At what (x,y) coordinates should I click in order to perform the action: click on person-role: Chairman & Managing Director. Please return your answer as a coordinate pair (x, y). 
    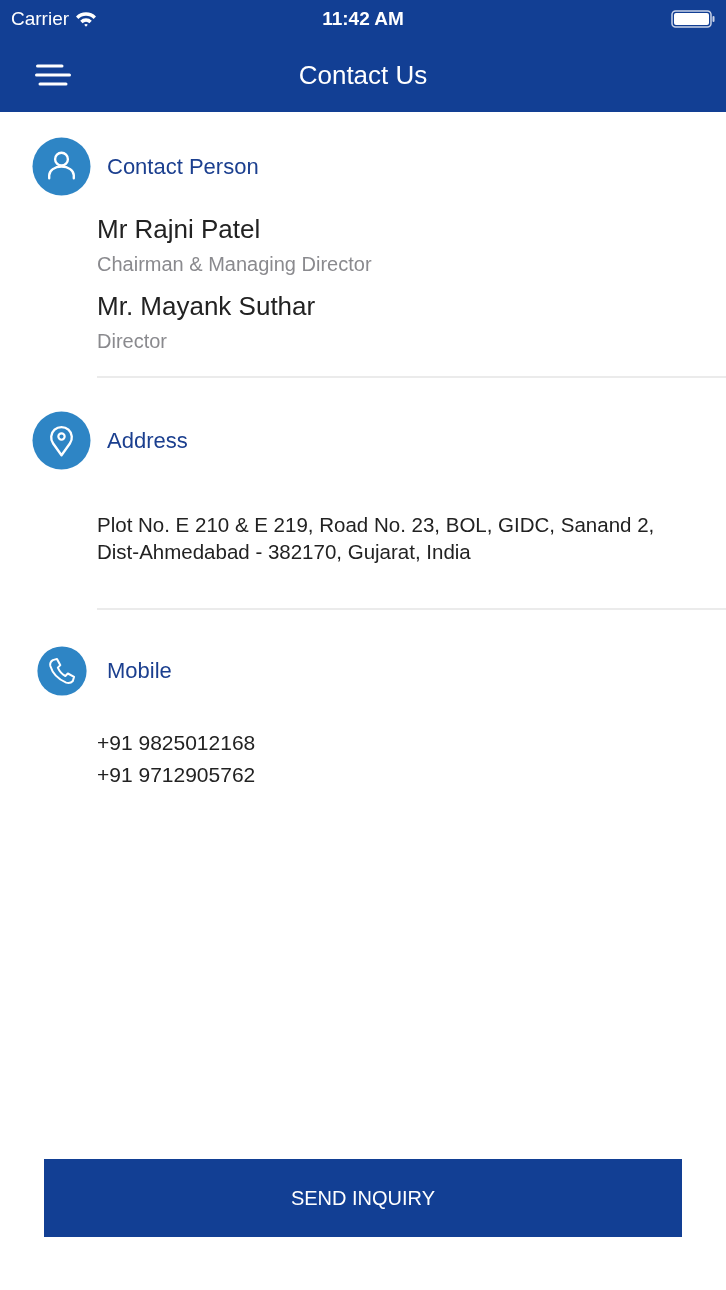
    Looking at the image, I should click on (234, 264).